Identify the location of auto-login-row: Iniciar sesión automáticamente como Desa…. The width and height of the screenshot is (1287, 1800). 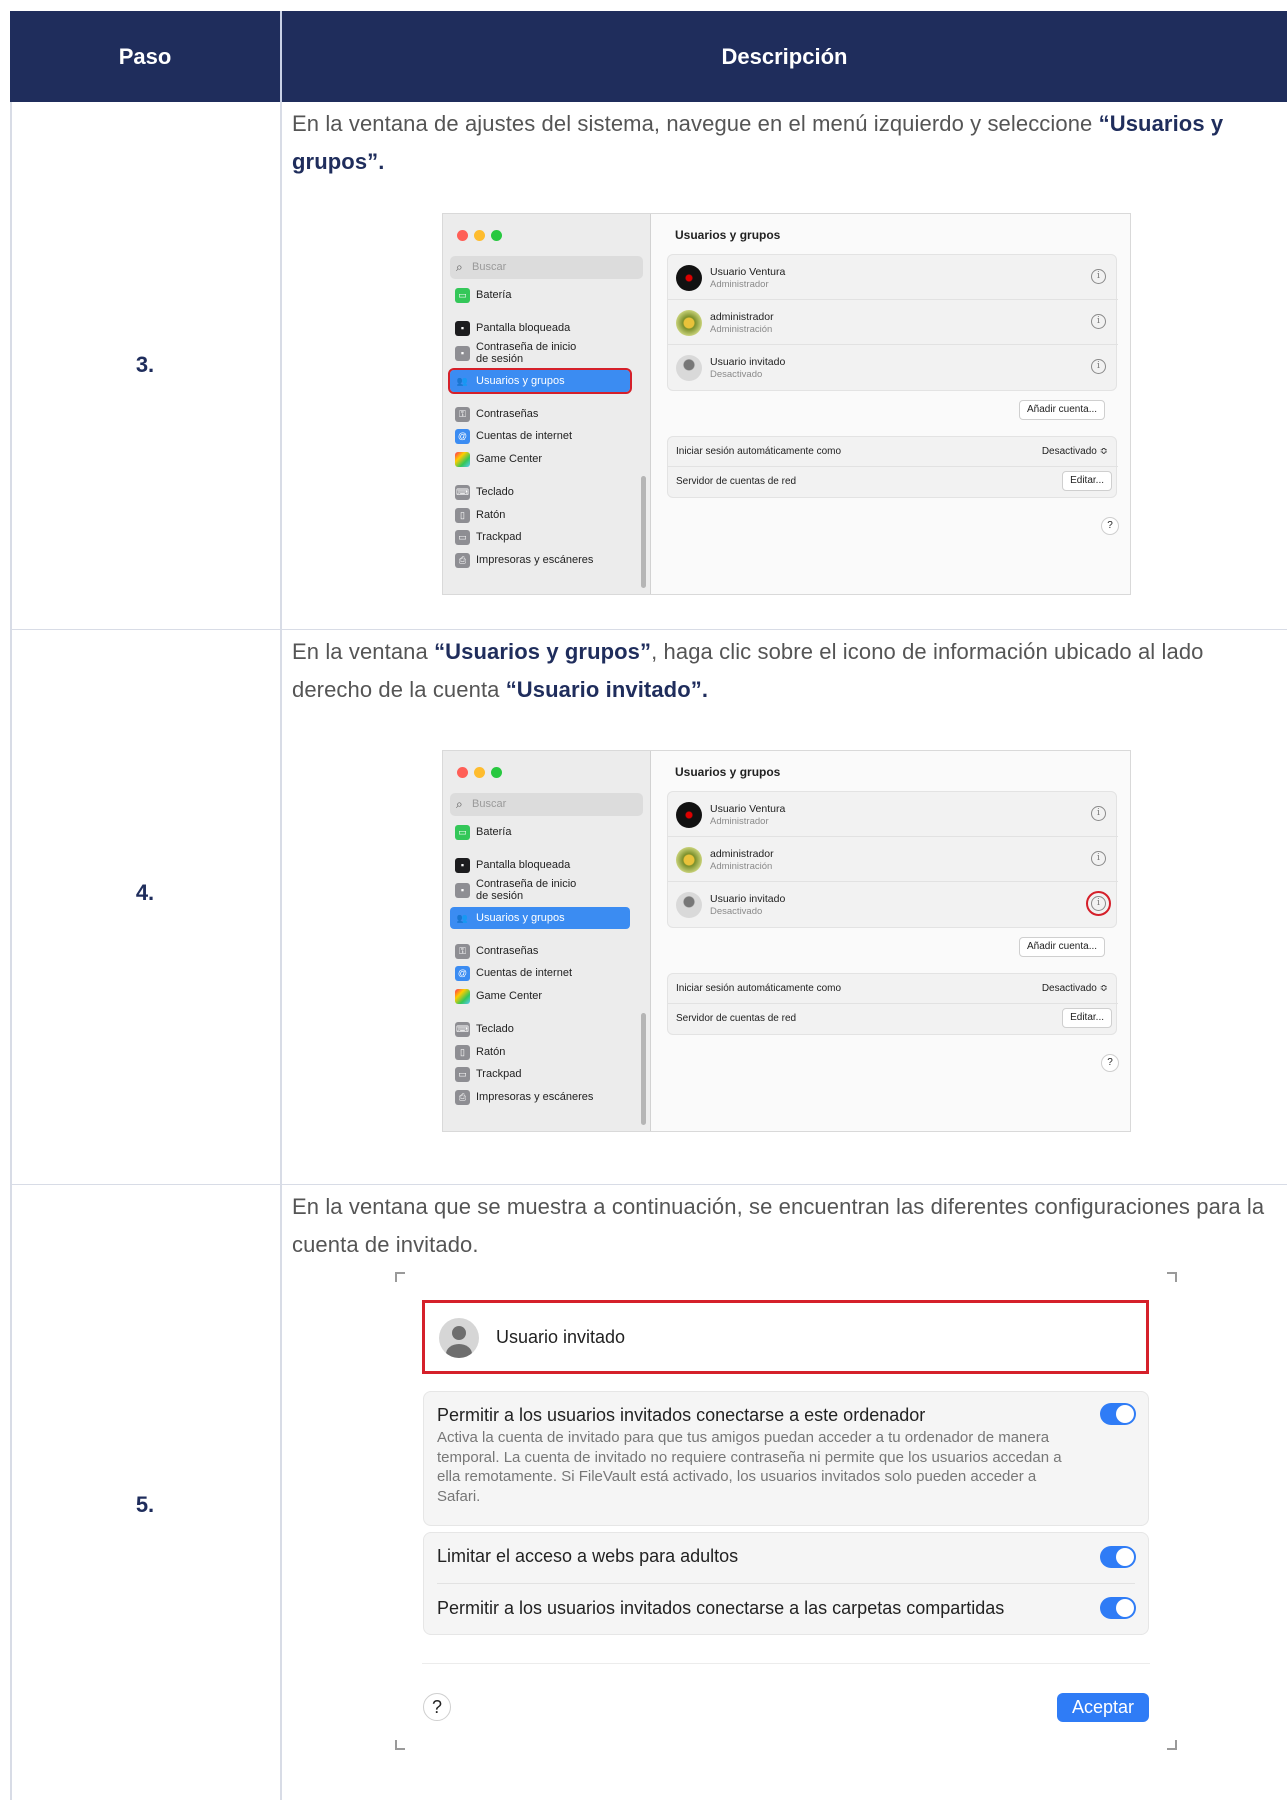
(893, 452).